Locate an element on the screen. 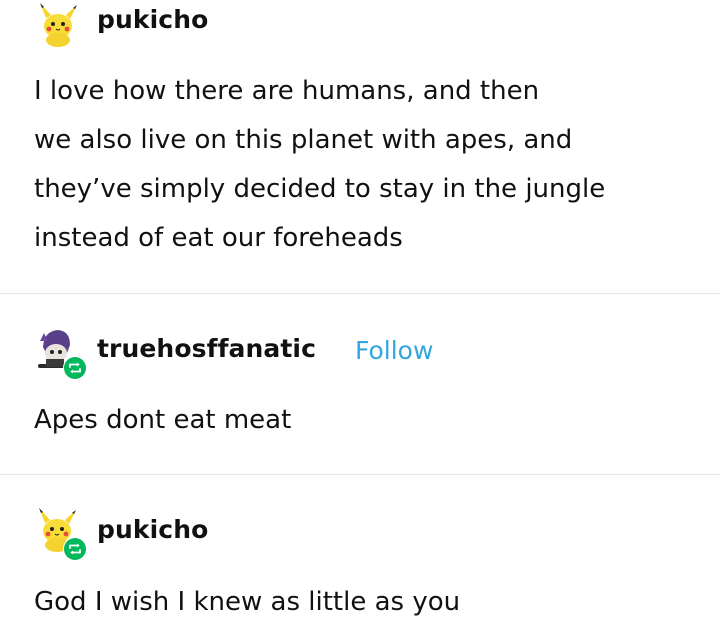 Image resolution: width=720 pixels, height=627 pixels. post-text-line: I love how there are humans, and then is located at coordinates (287, 91).